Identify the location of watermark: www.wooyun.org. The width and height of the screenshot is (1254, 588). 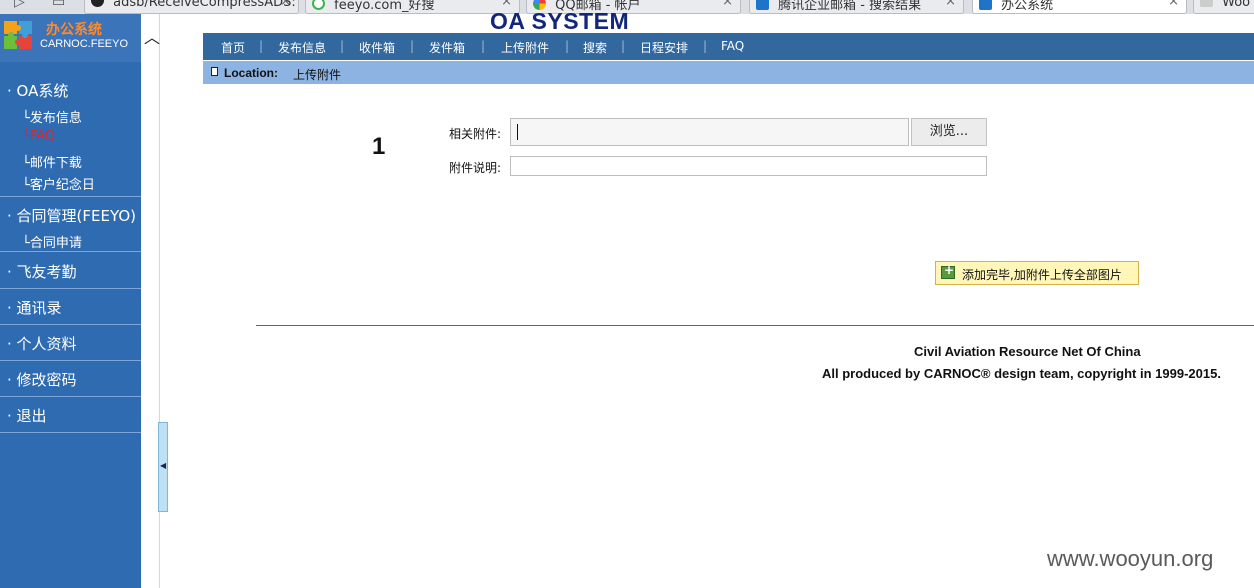
(1130, 558).